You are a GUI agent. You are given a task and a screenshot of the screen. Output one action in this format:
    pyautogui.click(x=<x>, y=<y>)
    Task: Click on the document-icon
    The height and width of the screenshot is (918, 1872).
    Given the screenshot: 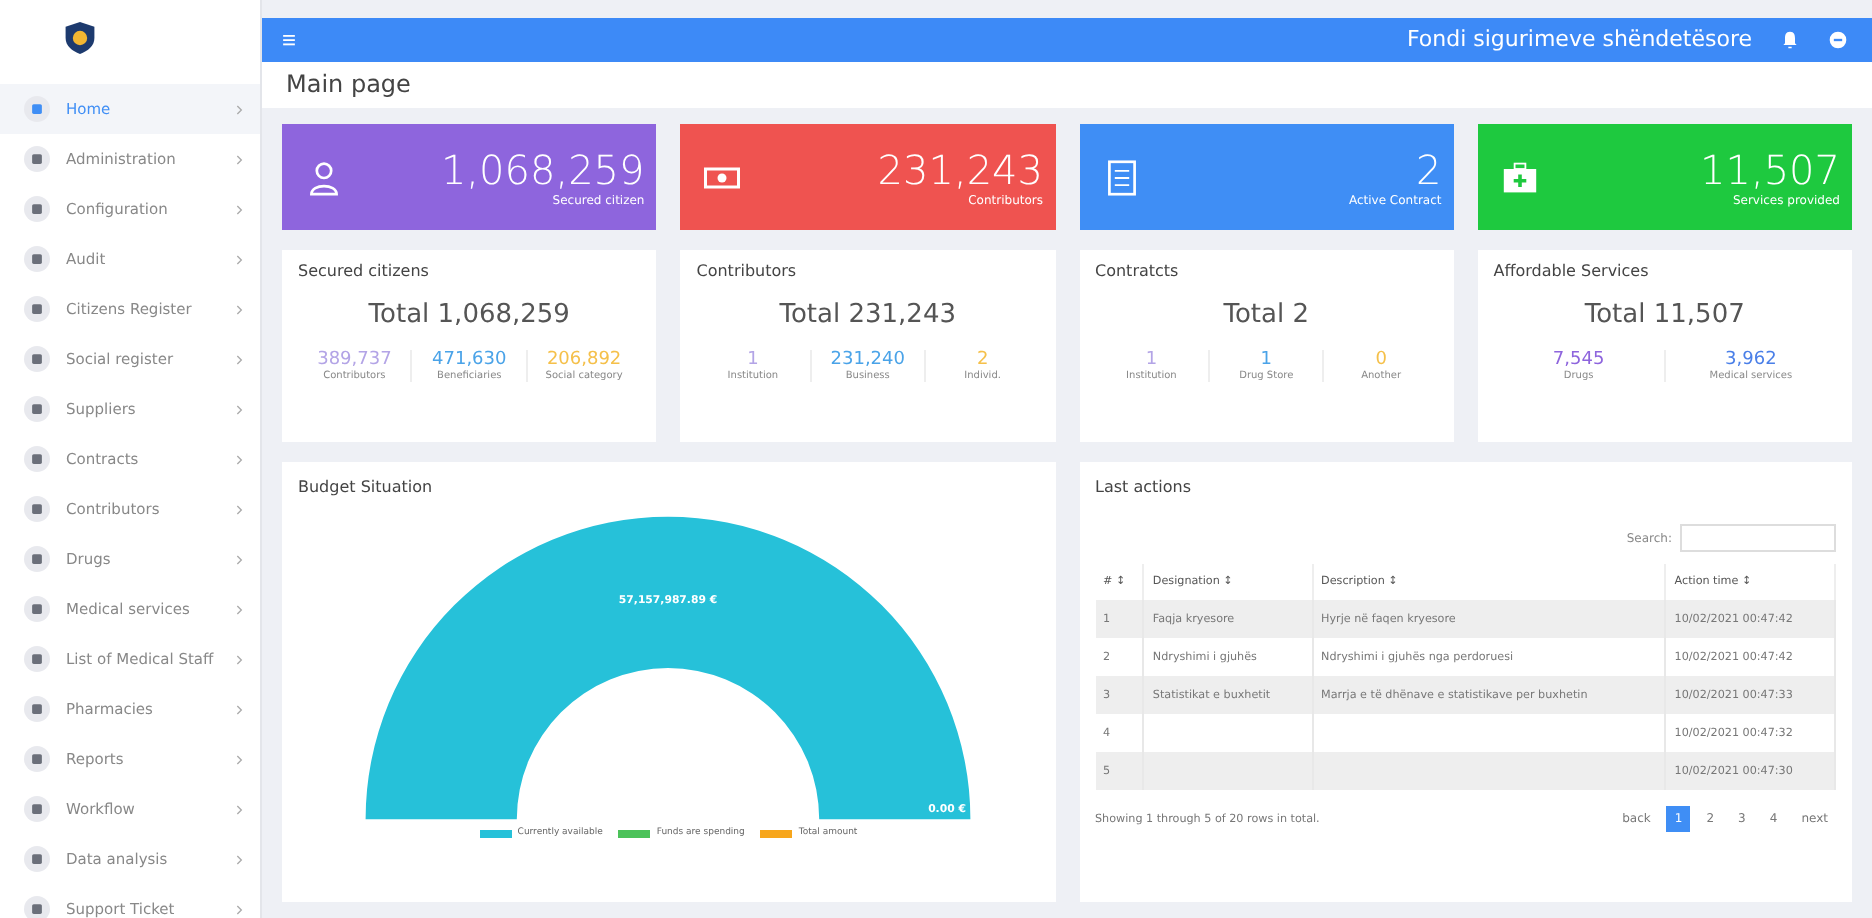 What is the action you would take?
    pyautogui.click(x=1121, y=177)
    